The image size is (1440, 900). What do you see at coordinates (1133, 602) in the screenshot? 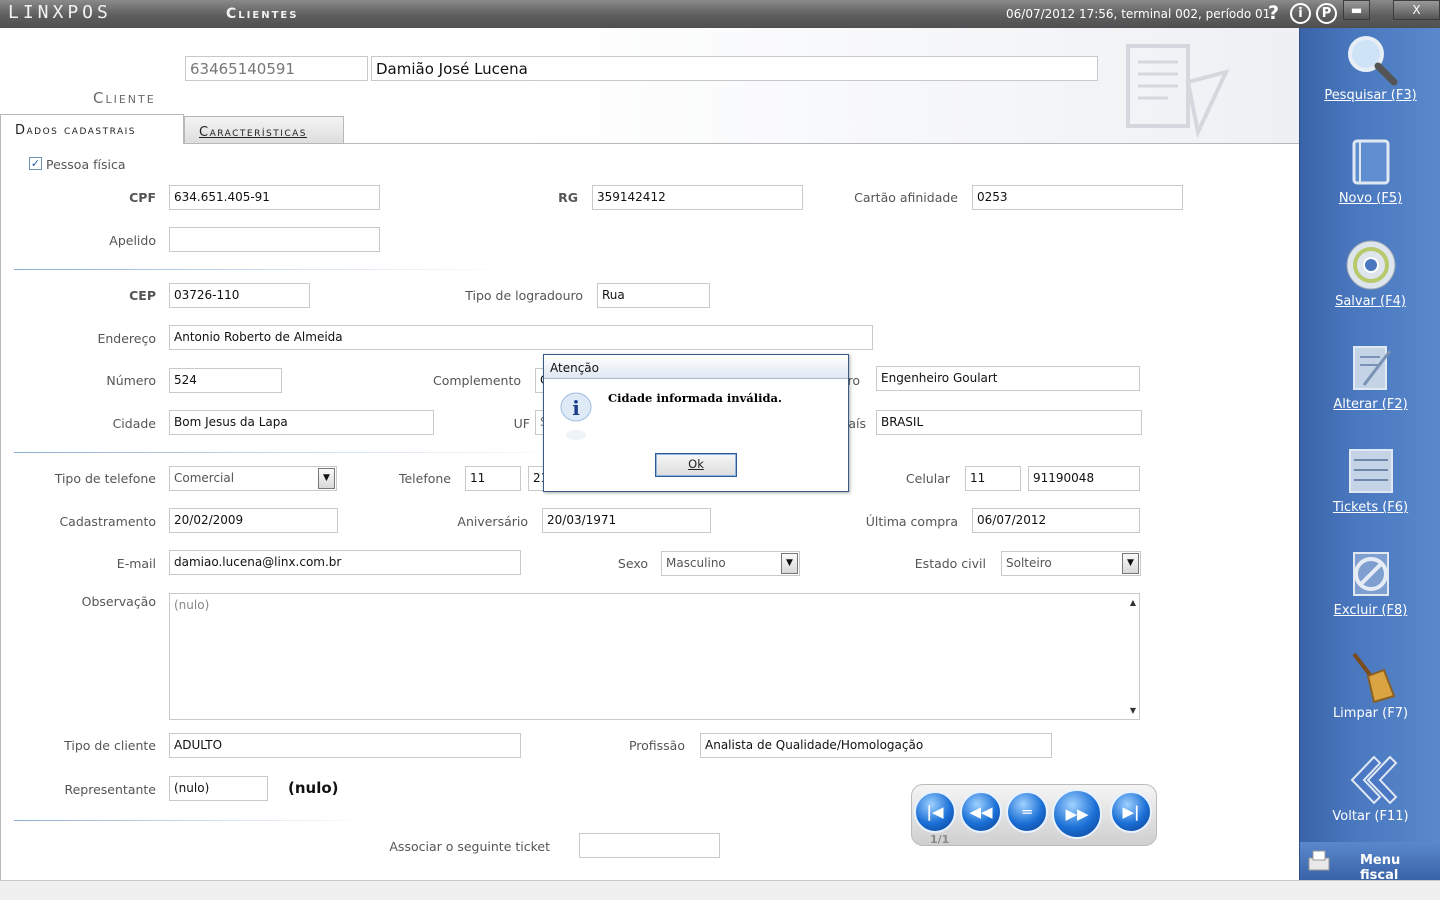
I see `scroll-up-icon: ▲` at bounding box center [1133, 602].